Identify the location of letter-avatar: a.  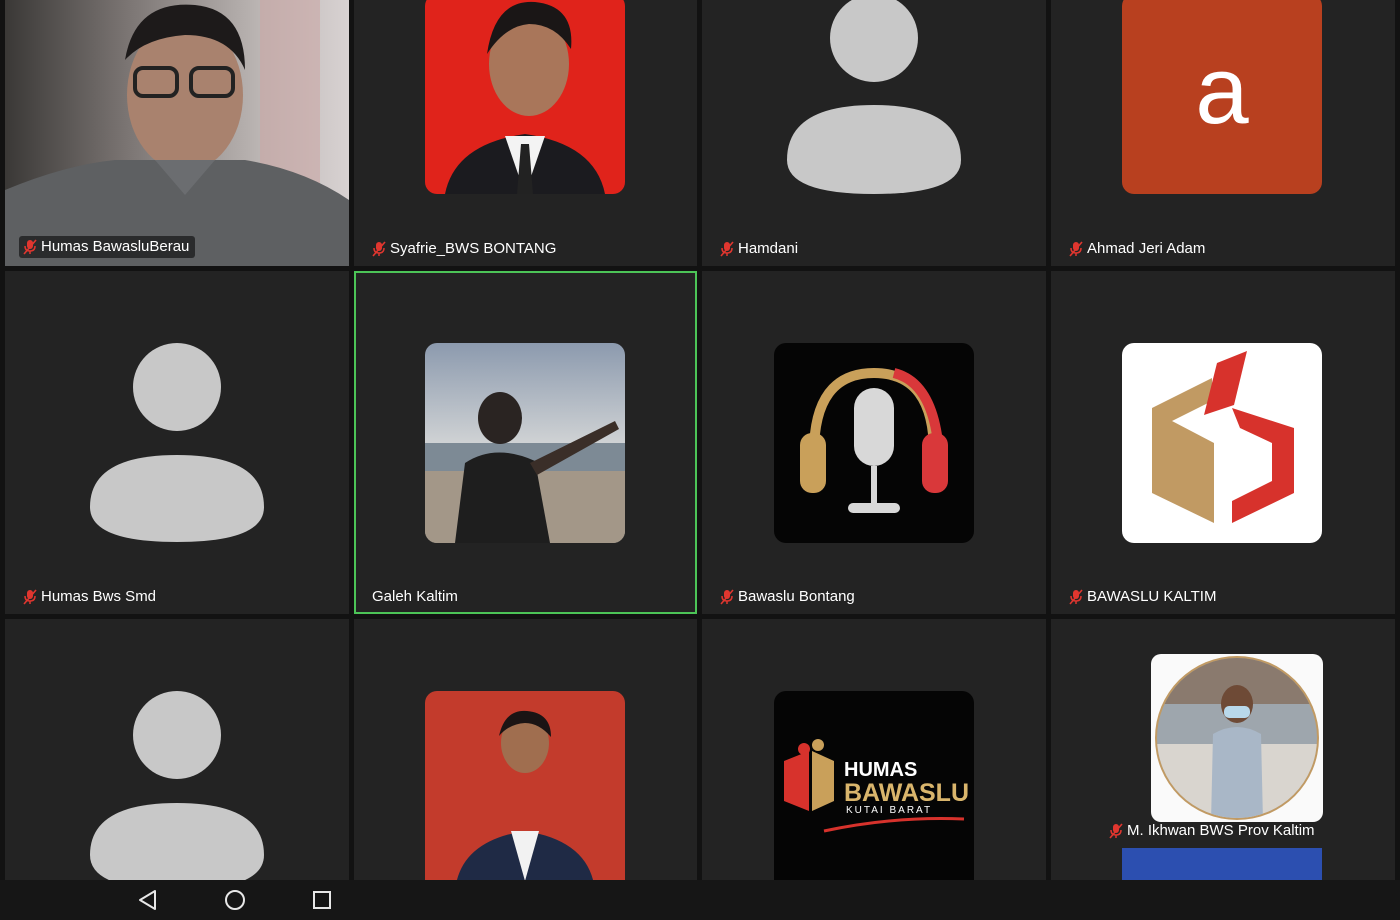
(1222, 97).